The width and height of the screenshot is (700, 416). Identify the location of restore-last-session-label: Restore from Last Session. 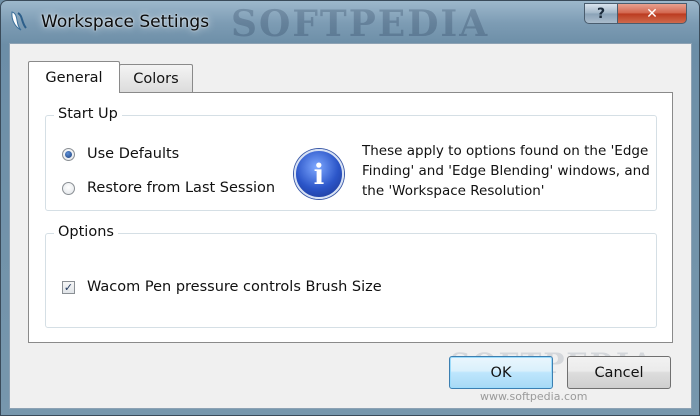
(181, 188).